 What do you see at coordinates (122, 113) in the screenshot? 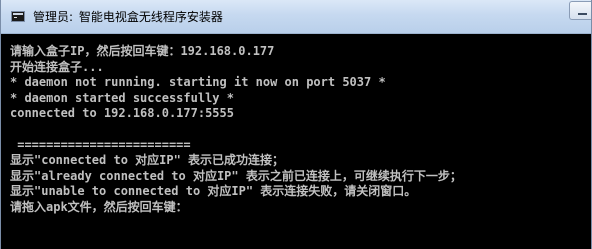
I see `console-line-connected: connected to 192.168.0.177:5555` at bounding box center [122, 113].